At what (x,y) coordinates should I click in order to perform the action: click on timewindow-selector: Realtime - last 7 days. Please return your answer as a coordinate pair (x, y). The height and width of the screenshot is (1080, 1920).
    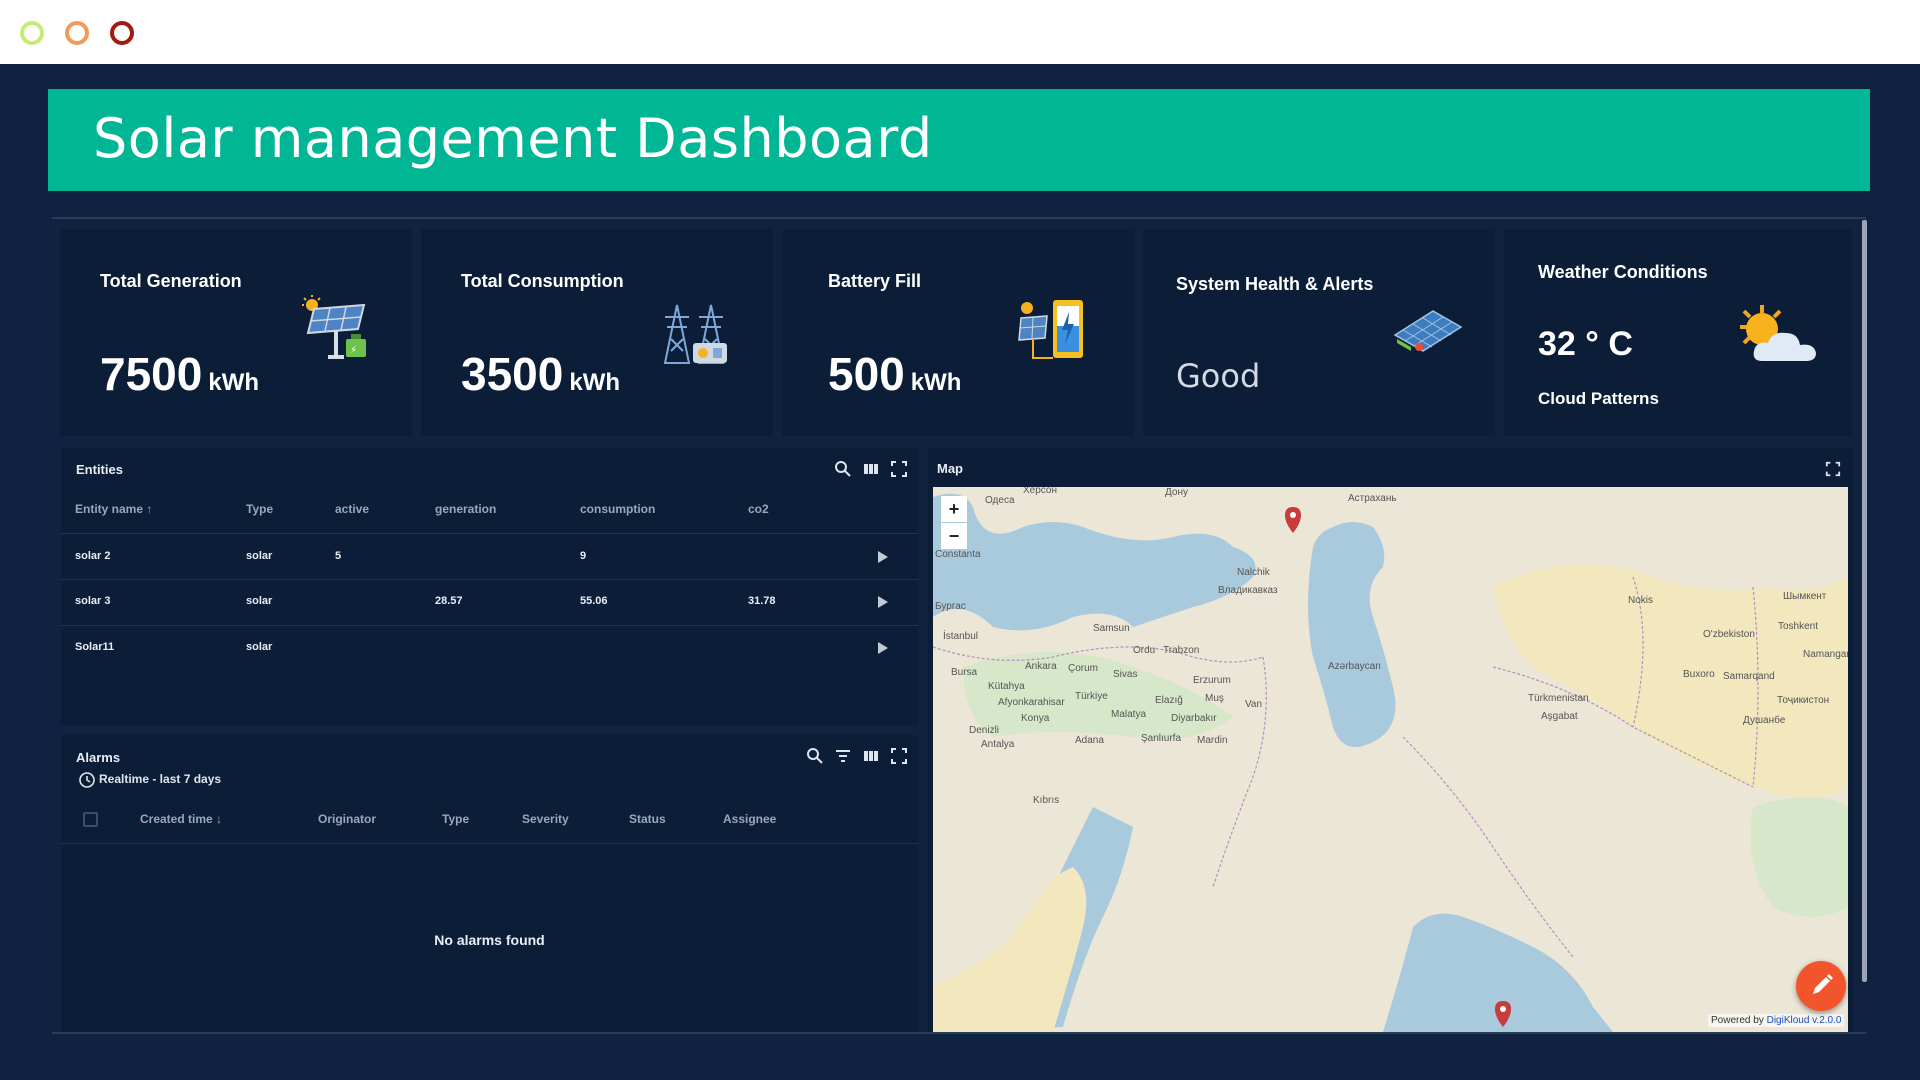
    Looking at the image, I should click on (150, 780).